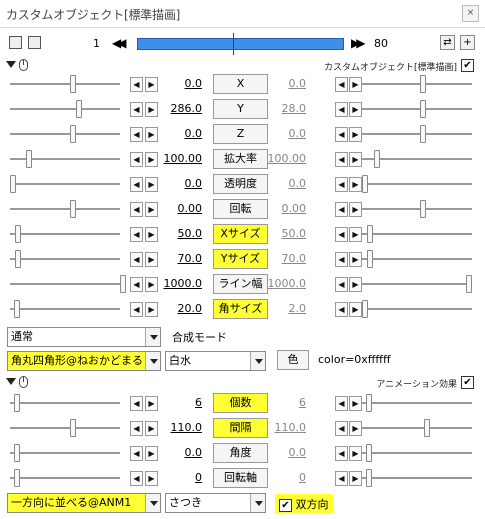  What do you see at coordinates (11, 64) in the screenshot?
I see `collapse-triangle-icon` at bounding box center [11, 64].